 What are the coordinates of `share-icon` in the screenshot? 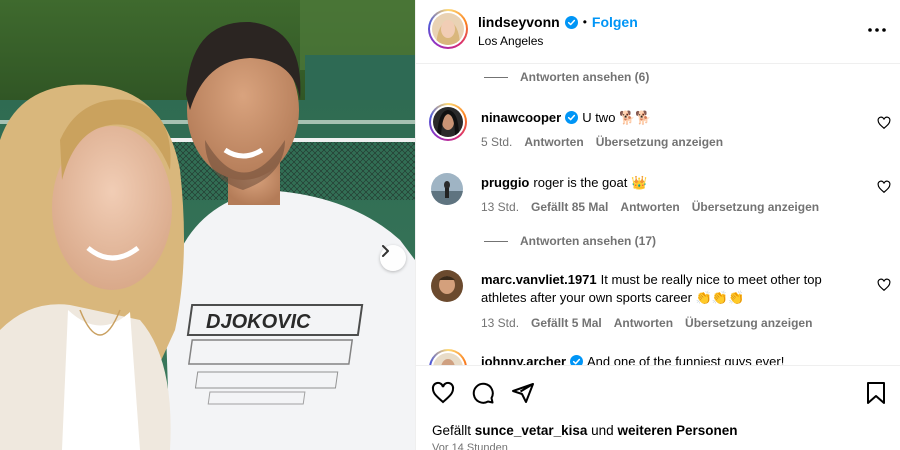 It's located at (523, 393).